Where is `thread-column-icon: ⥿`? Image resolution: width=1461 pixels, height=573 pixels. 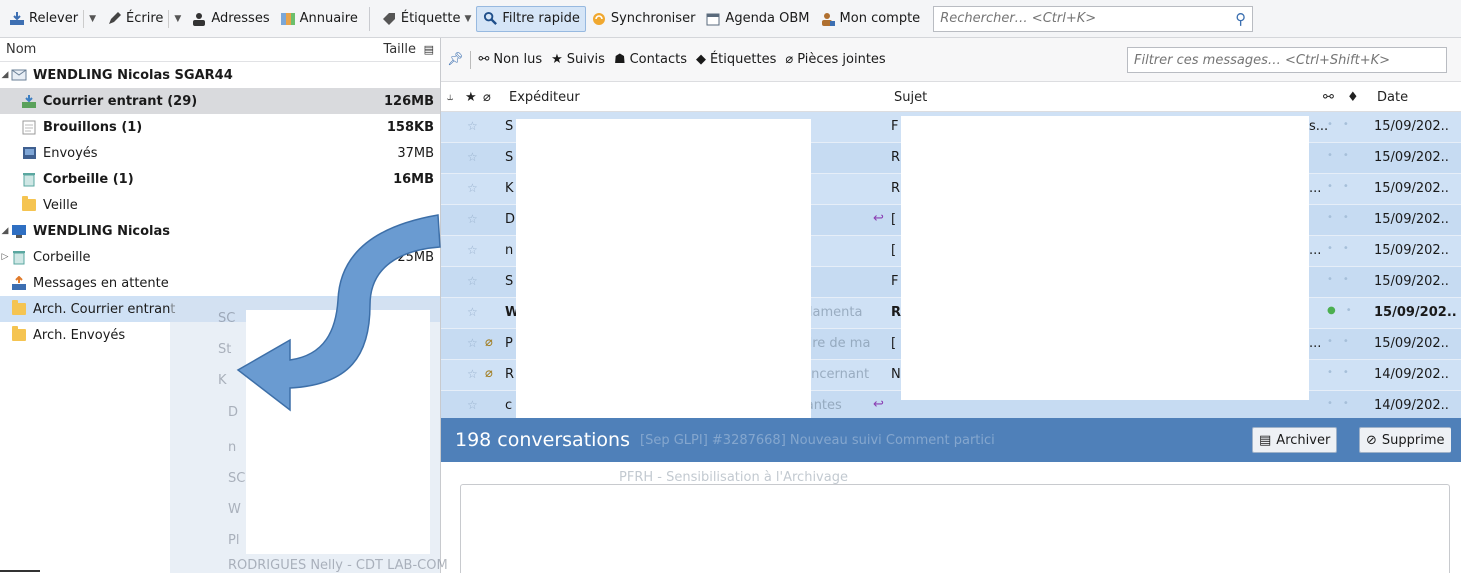
thread-column-icon: ⥿ is located at coordinates (450, 97).